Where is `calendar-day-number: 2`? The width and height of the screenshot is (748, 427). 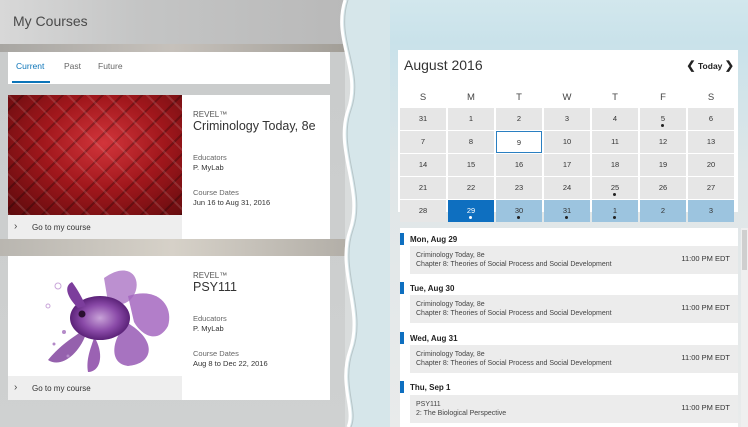 calendar-day-number: 2 is located at coordinates (663, 210).